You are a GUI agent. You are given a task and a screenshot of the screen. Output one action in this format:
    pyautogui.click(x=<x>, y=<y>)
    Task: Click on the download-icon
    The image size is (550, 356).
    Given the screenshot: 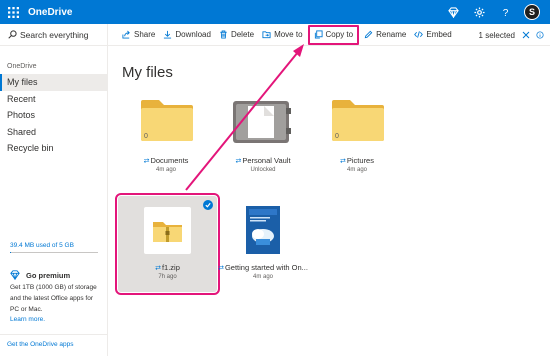 What is the action you would take?
    pyautogui.click(x=168, y=34)
    